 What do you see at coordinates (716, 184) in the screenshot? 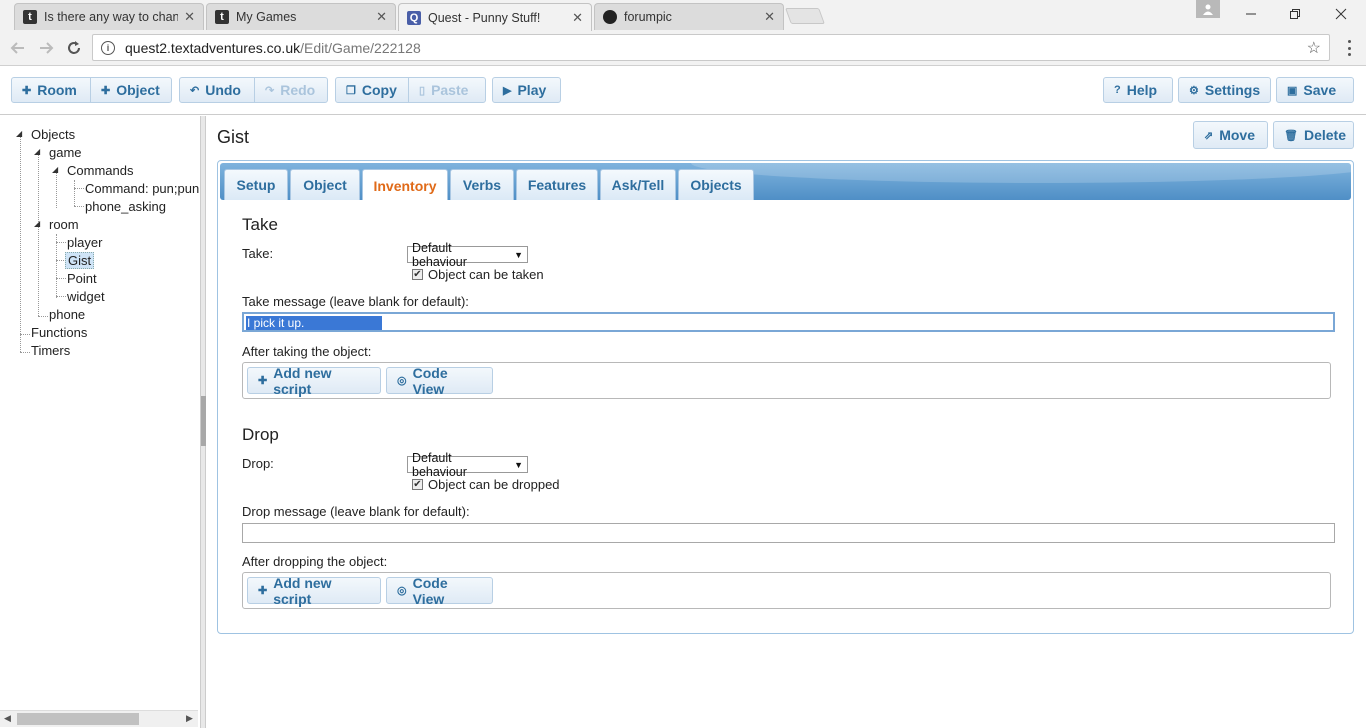
I see `tab-objects: Objects` at bounding box center [716, 184].